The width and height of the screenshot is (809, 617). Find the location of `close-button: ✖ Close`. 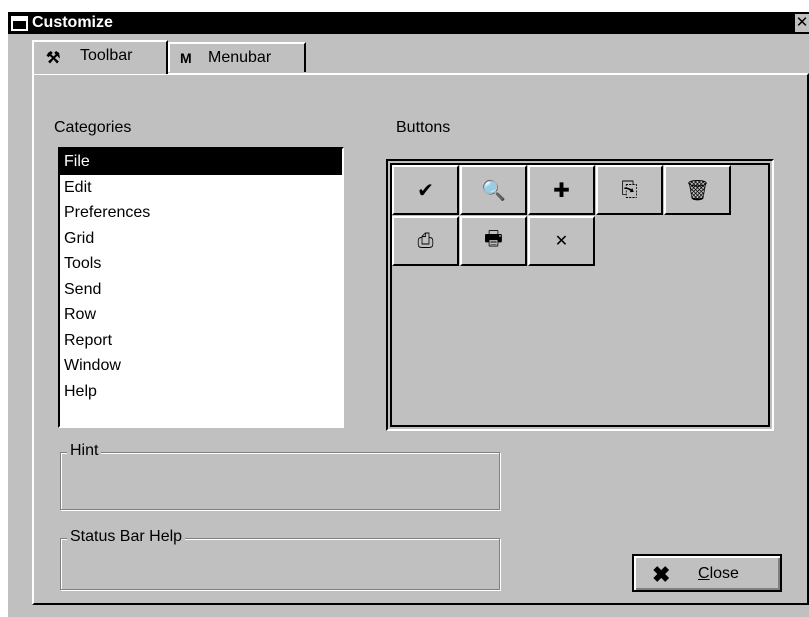

close-button: ✖ Close is located at coordinates (707, 573).